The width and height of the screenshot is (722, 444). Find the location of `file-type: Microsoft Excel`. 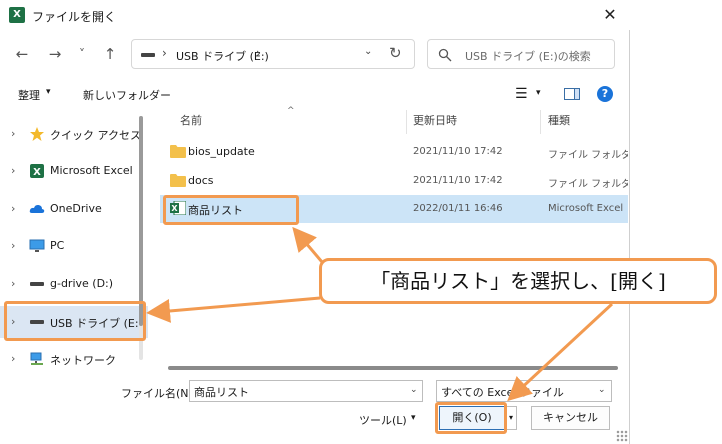

file-type: Microsoft Excel is located at coordinates (586, 208).